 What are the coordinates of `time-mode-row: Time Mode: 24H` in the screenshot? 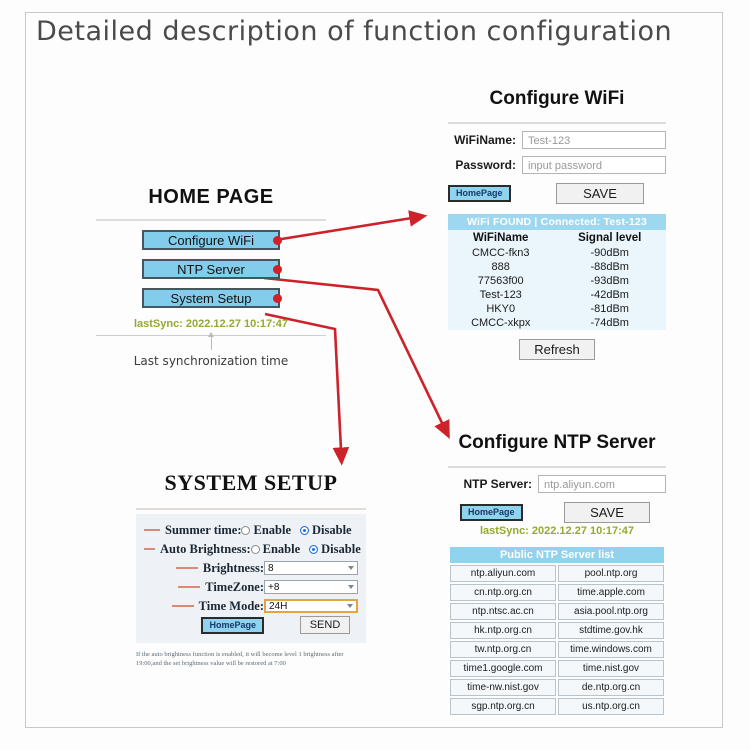 It's located at (251, 606).